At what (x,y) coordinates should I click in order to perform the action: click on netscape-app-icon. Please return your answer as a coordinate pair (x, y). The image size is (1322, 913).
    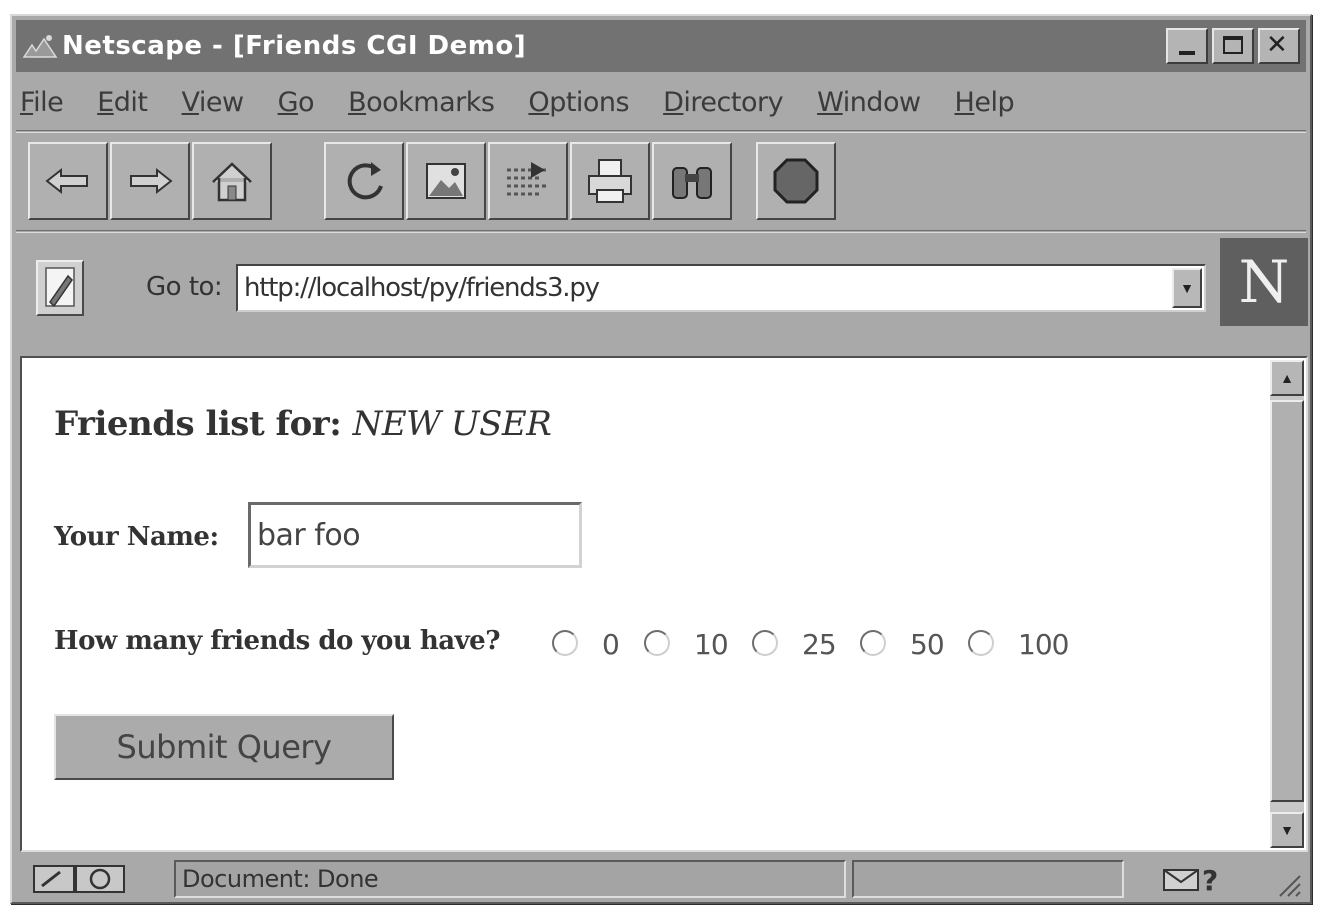
    Looking at the image, I should click on (40, 46).